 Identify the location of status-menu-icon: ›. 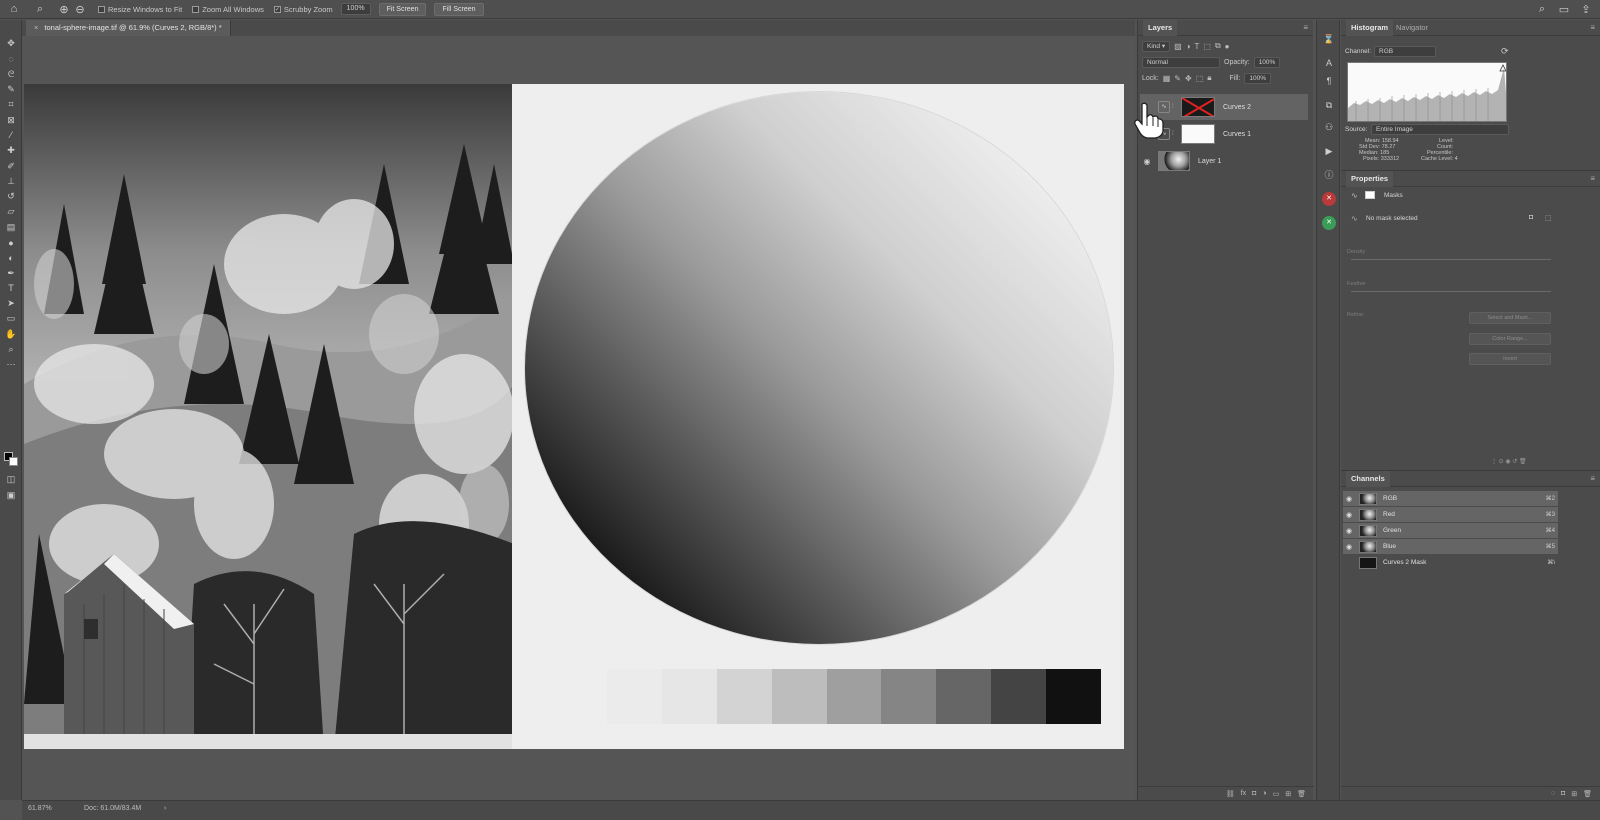
(165, 808).